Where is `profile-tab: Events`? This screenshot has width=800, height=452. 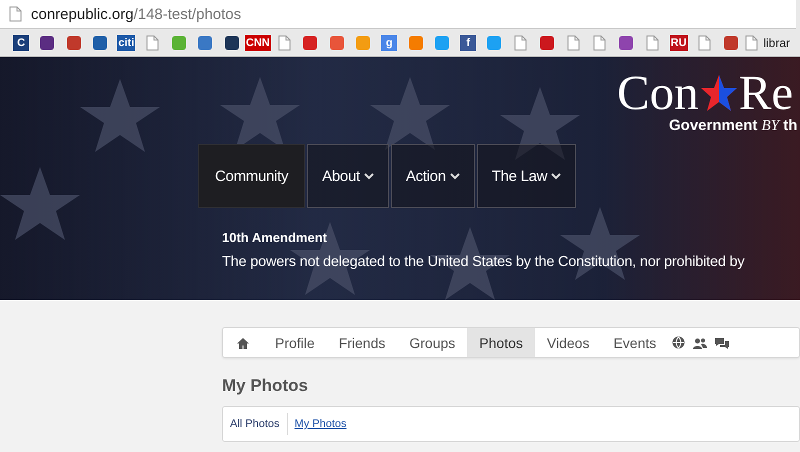
profile-tab: Events is located at coordinates (634, 342).